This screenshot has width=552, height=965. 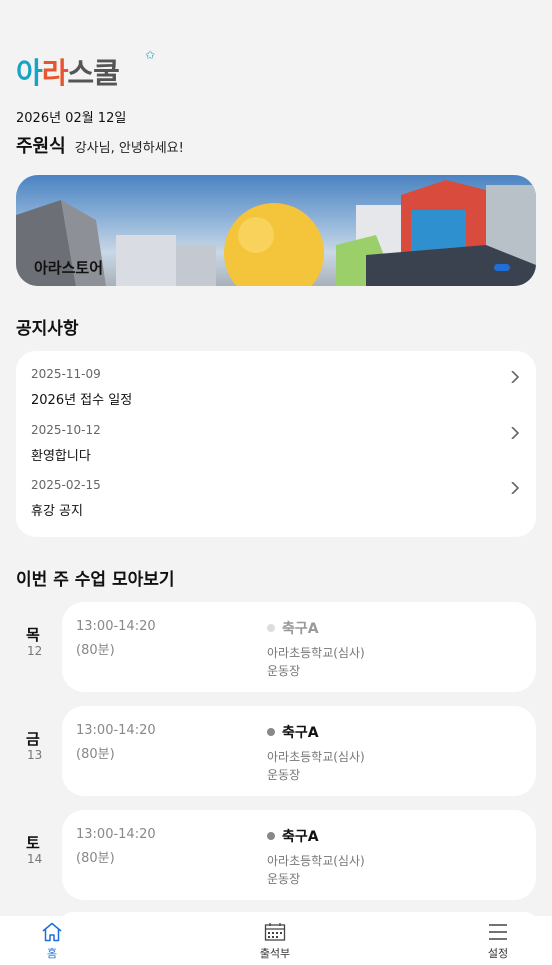 I want to click on calendar-icon, so click(x=275, y=932).